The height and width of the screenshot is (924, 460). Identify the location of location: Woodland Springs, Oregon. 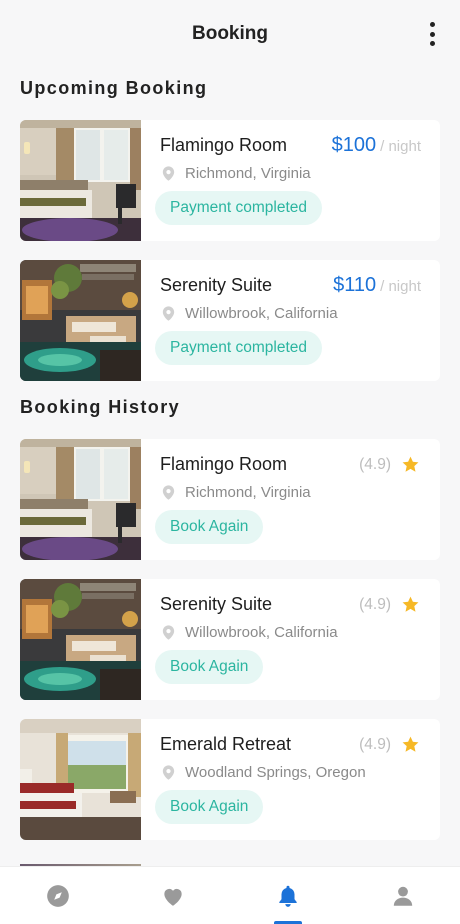
(300, 772).